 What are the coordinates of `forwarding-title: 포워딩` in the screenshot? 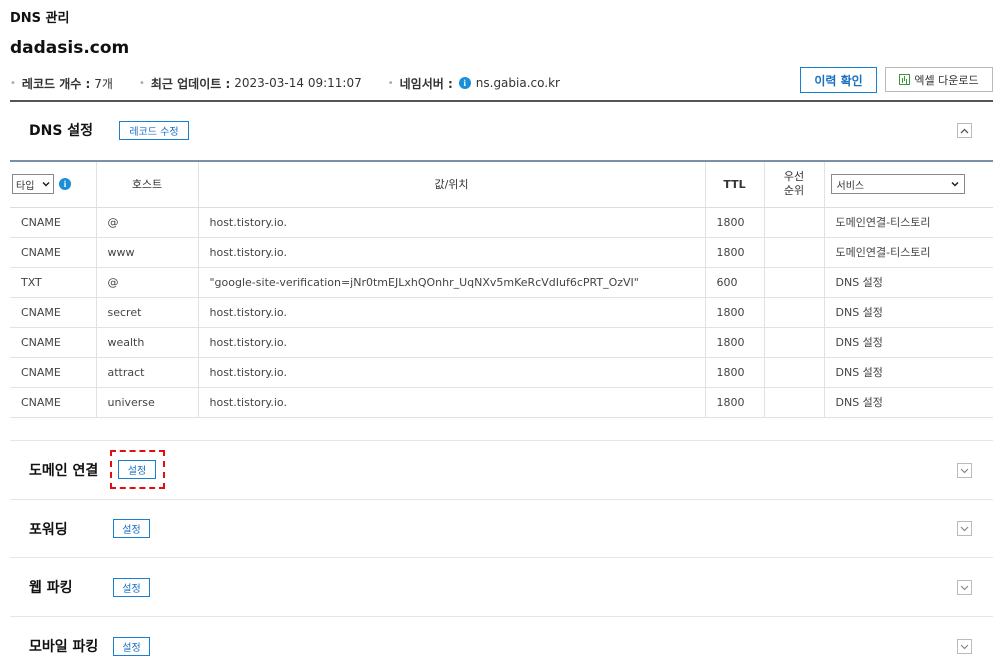 It's located at (48, 530).